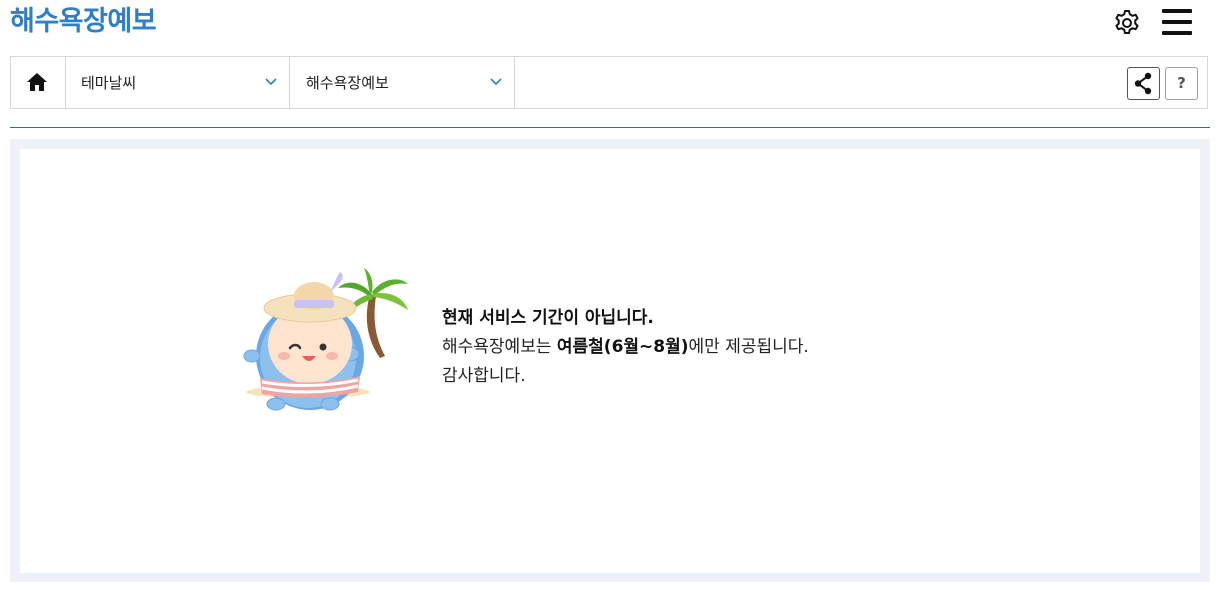 The height and width of the screenshot is (590, 1220). What do you see at coordinates (499, 347) in the screenshot?
I see `notice-line-2-prefix: 해수욕장예보는` at bounding box center [499, 347].